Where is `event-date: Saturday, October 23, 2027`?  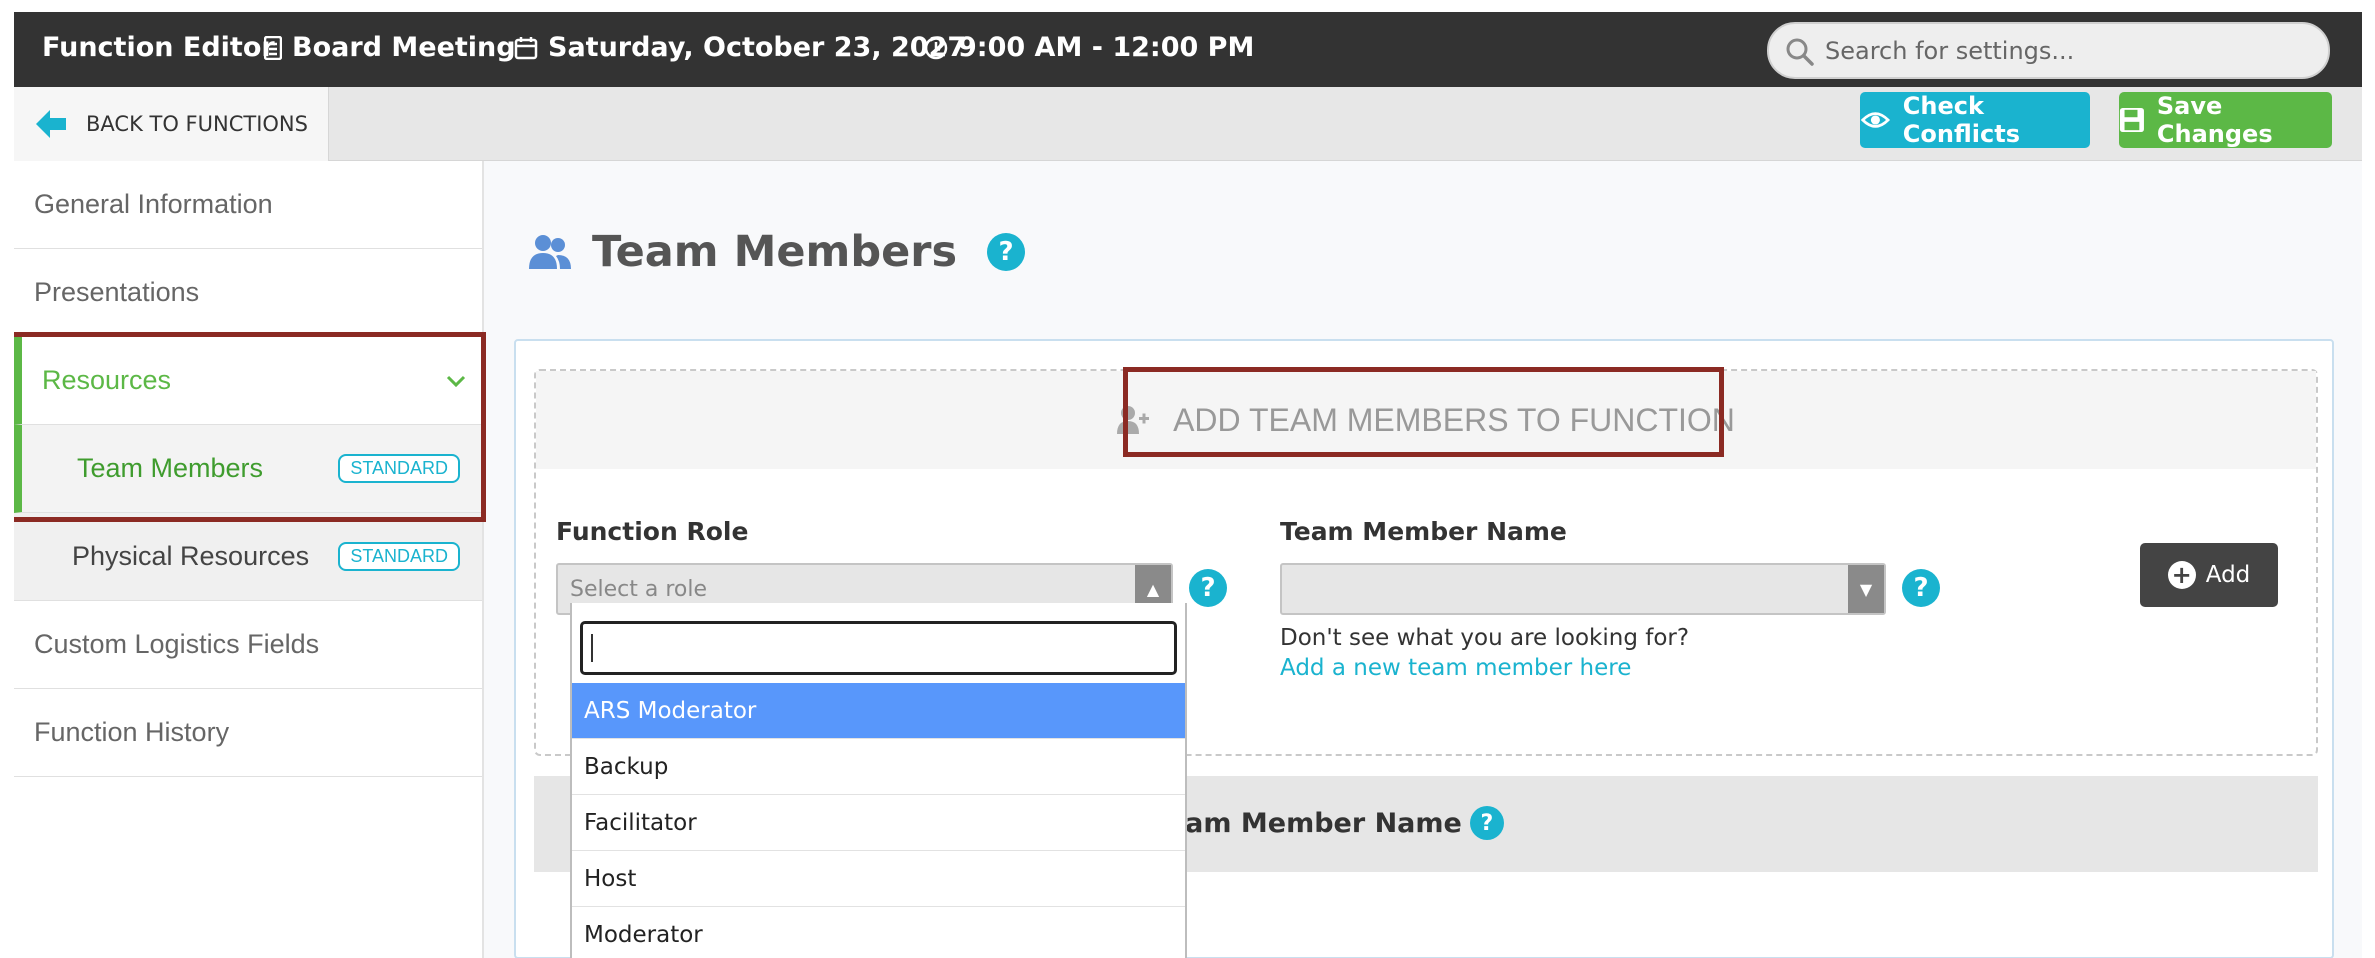
event-date: Saturday, October 23, 2027 is located at coordinates (740, 47).